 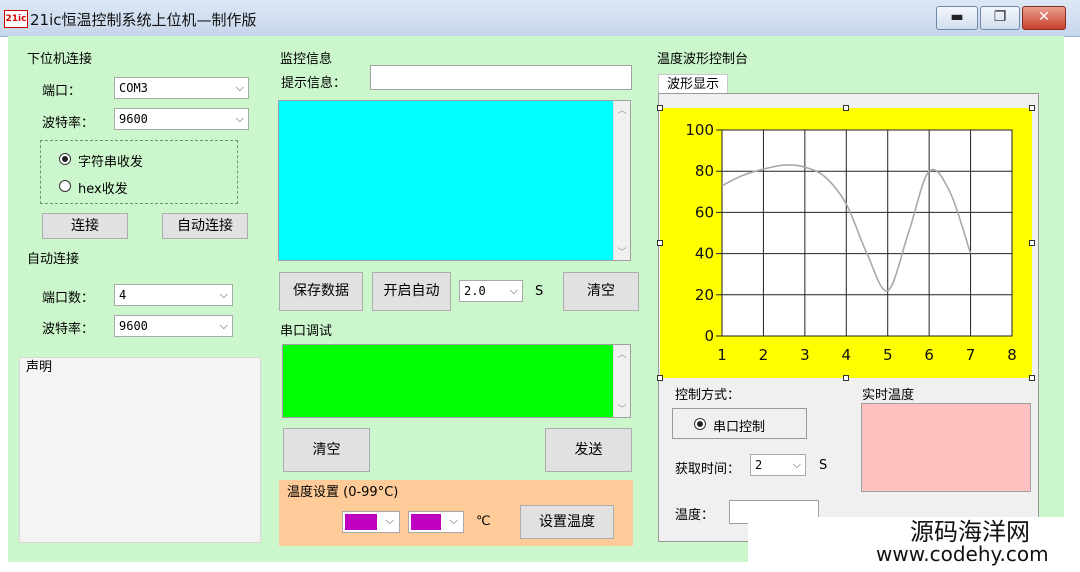 I want to click on celsius-unit: ℃, so click(x=483, y=521).